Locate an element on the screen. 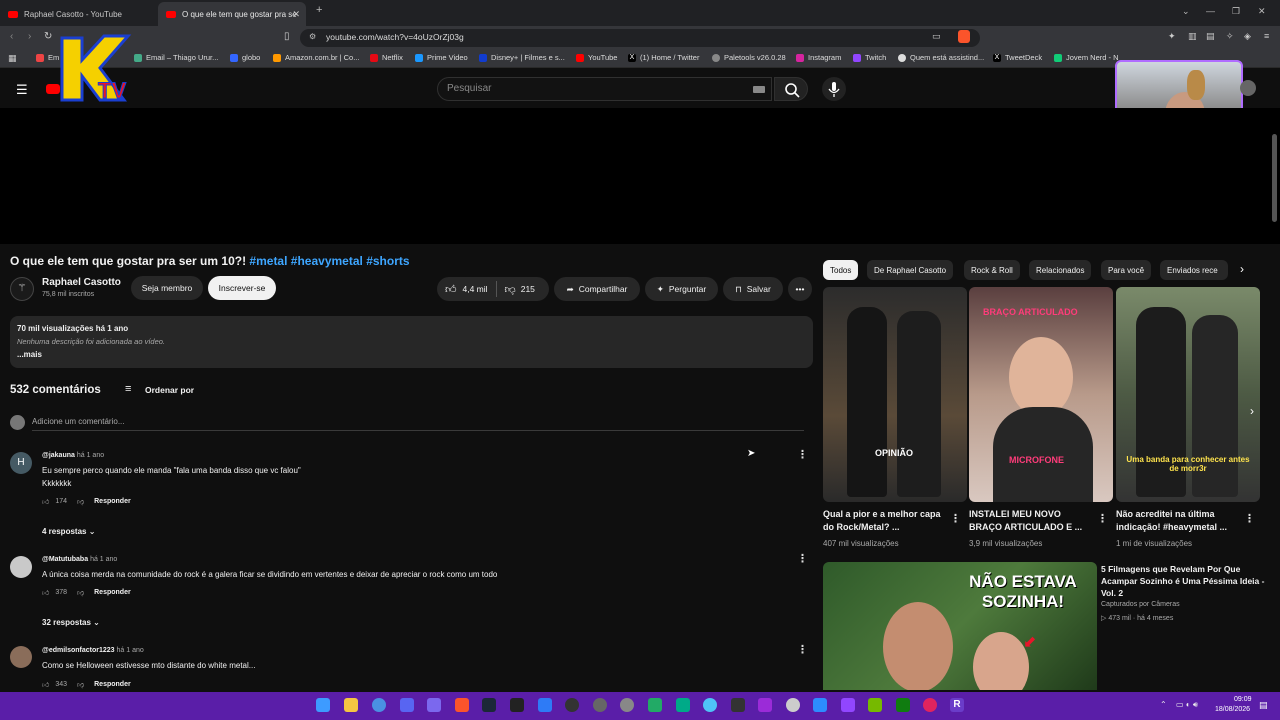  dislike-count: 215 is located at coordinates (528, 289).